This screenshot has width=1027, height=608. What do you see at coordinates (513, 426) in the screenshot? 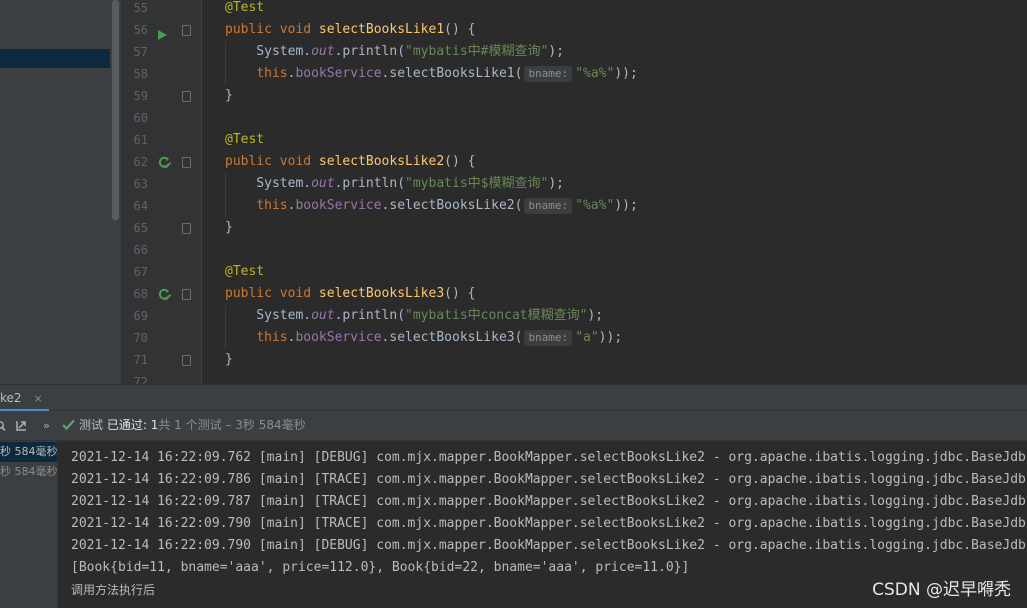
I see `test-results-toolbar: » 测试 已通过: 1共 1 个测试 – 3秒 584毫秒` at bounding box center [513, 426].